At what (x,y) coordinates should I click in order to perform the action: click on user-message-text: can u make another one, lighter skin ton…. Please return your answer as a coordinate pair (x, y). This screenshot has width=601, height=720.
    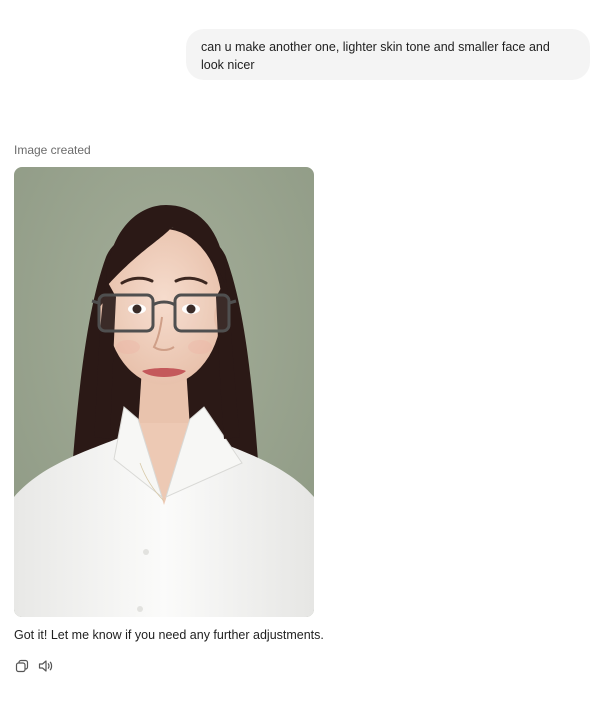
    Looking at the image, I should click on (375, 56).